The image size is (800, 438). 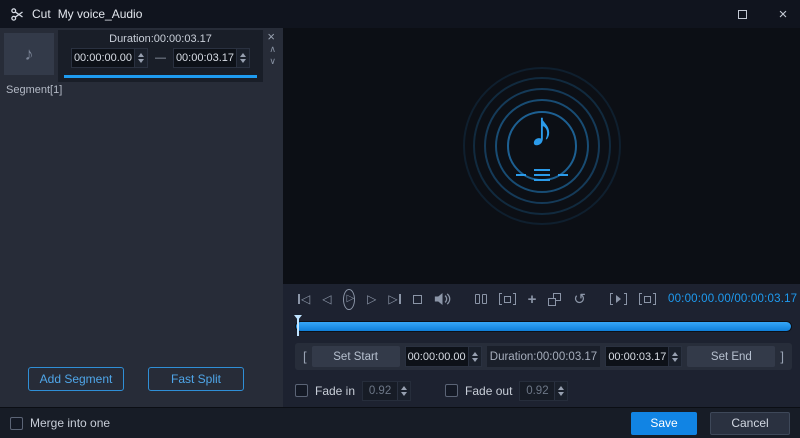 I want to click on split-icon, so click(x=484, y=299).